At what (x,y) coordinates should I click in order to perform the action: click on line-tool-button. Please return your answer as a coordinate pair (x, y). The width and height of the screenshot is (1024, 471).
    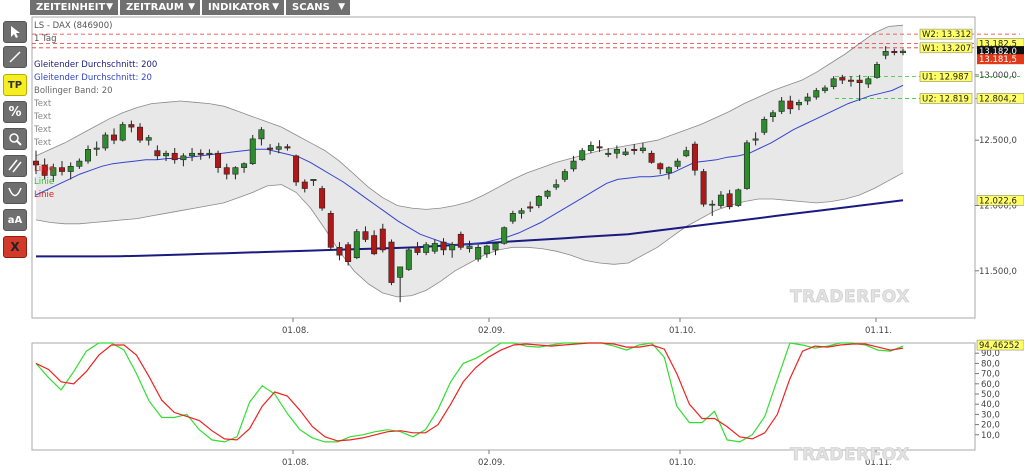
    Looking at the image, I should click on (15, 57).